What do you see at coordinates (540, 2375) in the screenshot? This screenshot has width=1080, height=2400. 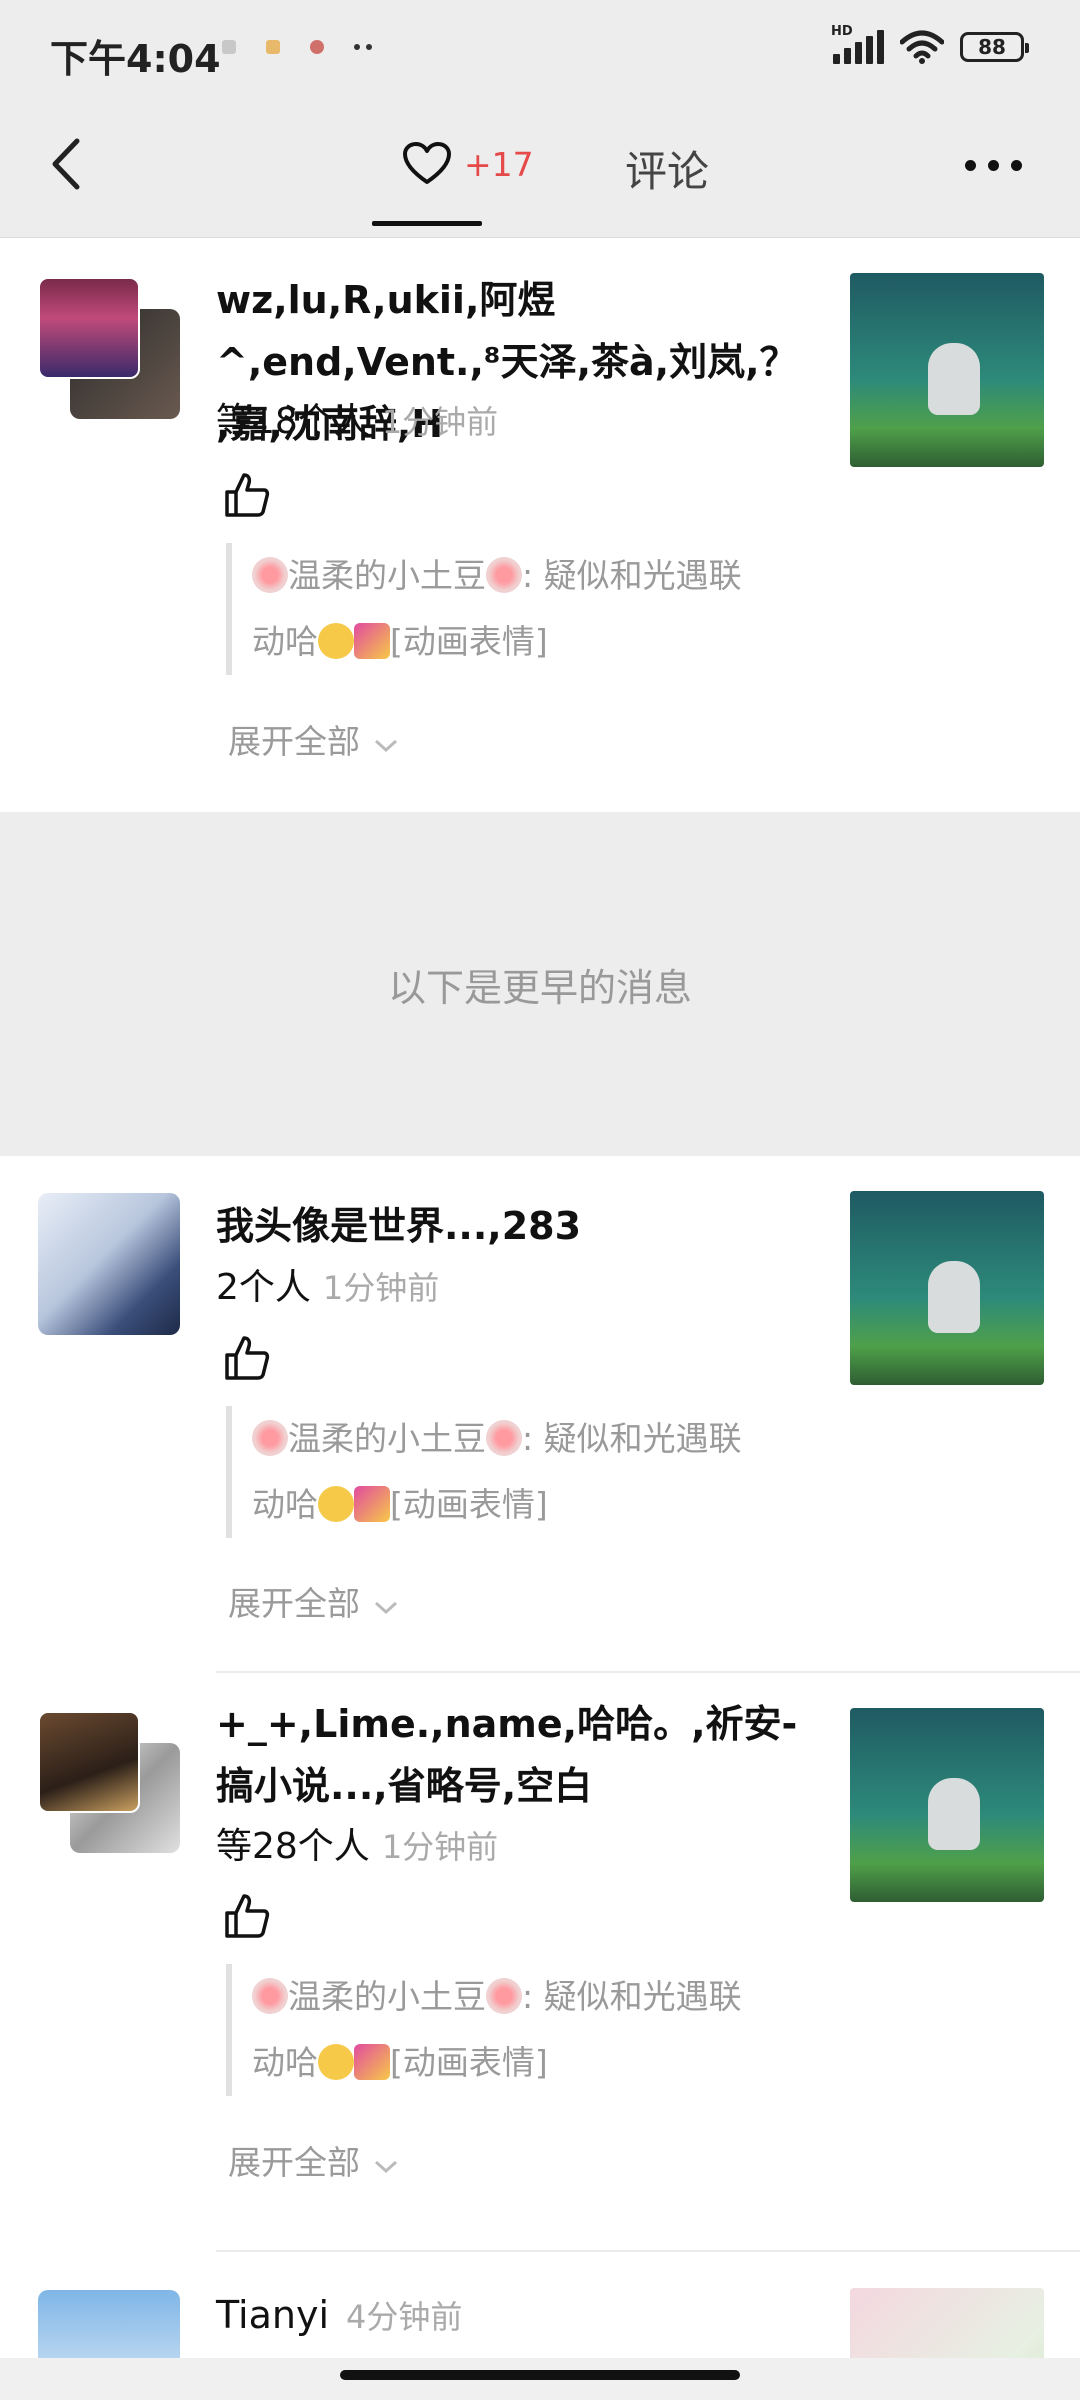 I see `home-indicator` at bounding box center [540, 2375].